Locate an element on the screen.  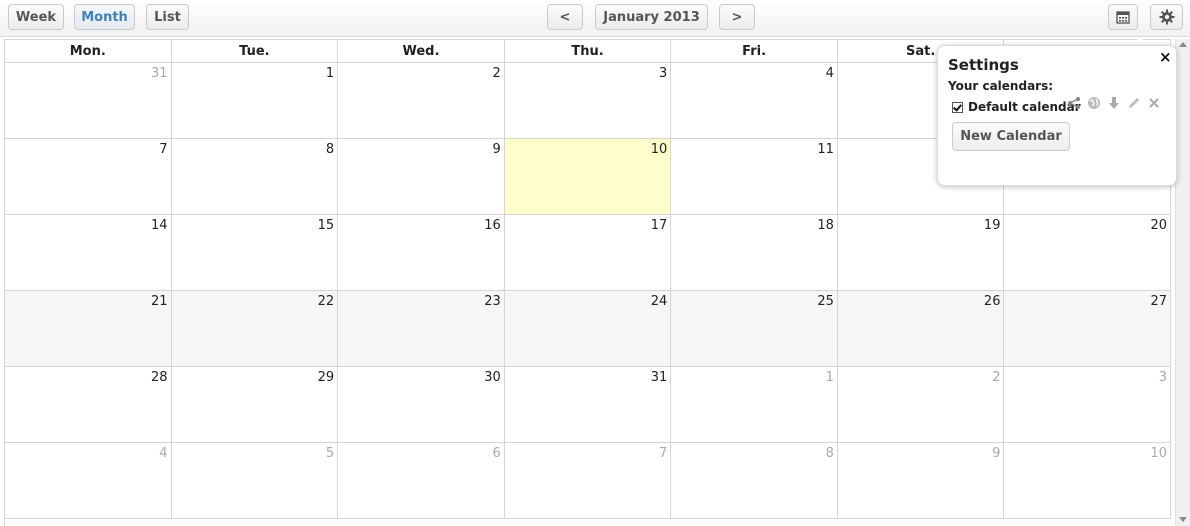
day-number: 4 is located at coordinates (163, 453).